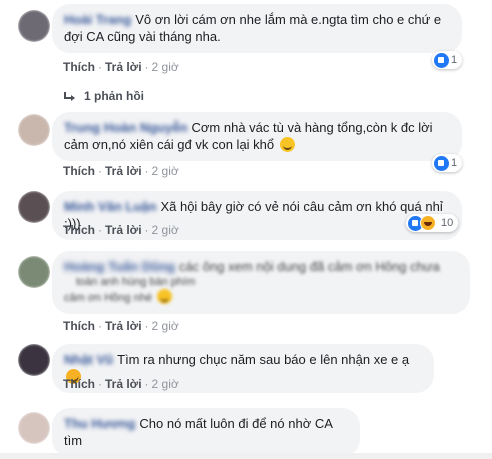 This screenshot has height=459, width=492. What do you see at coordinates (88, 359) in the screenshot?
I see `comment-author: Nhật Vũ` at bounding box center [88, 359].